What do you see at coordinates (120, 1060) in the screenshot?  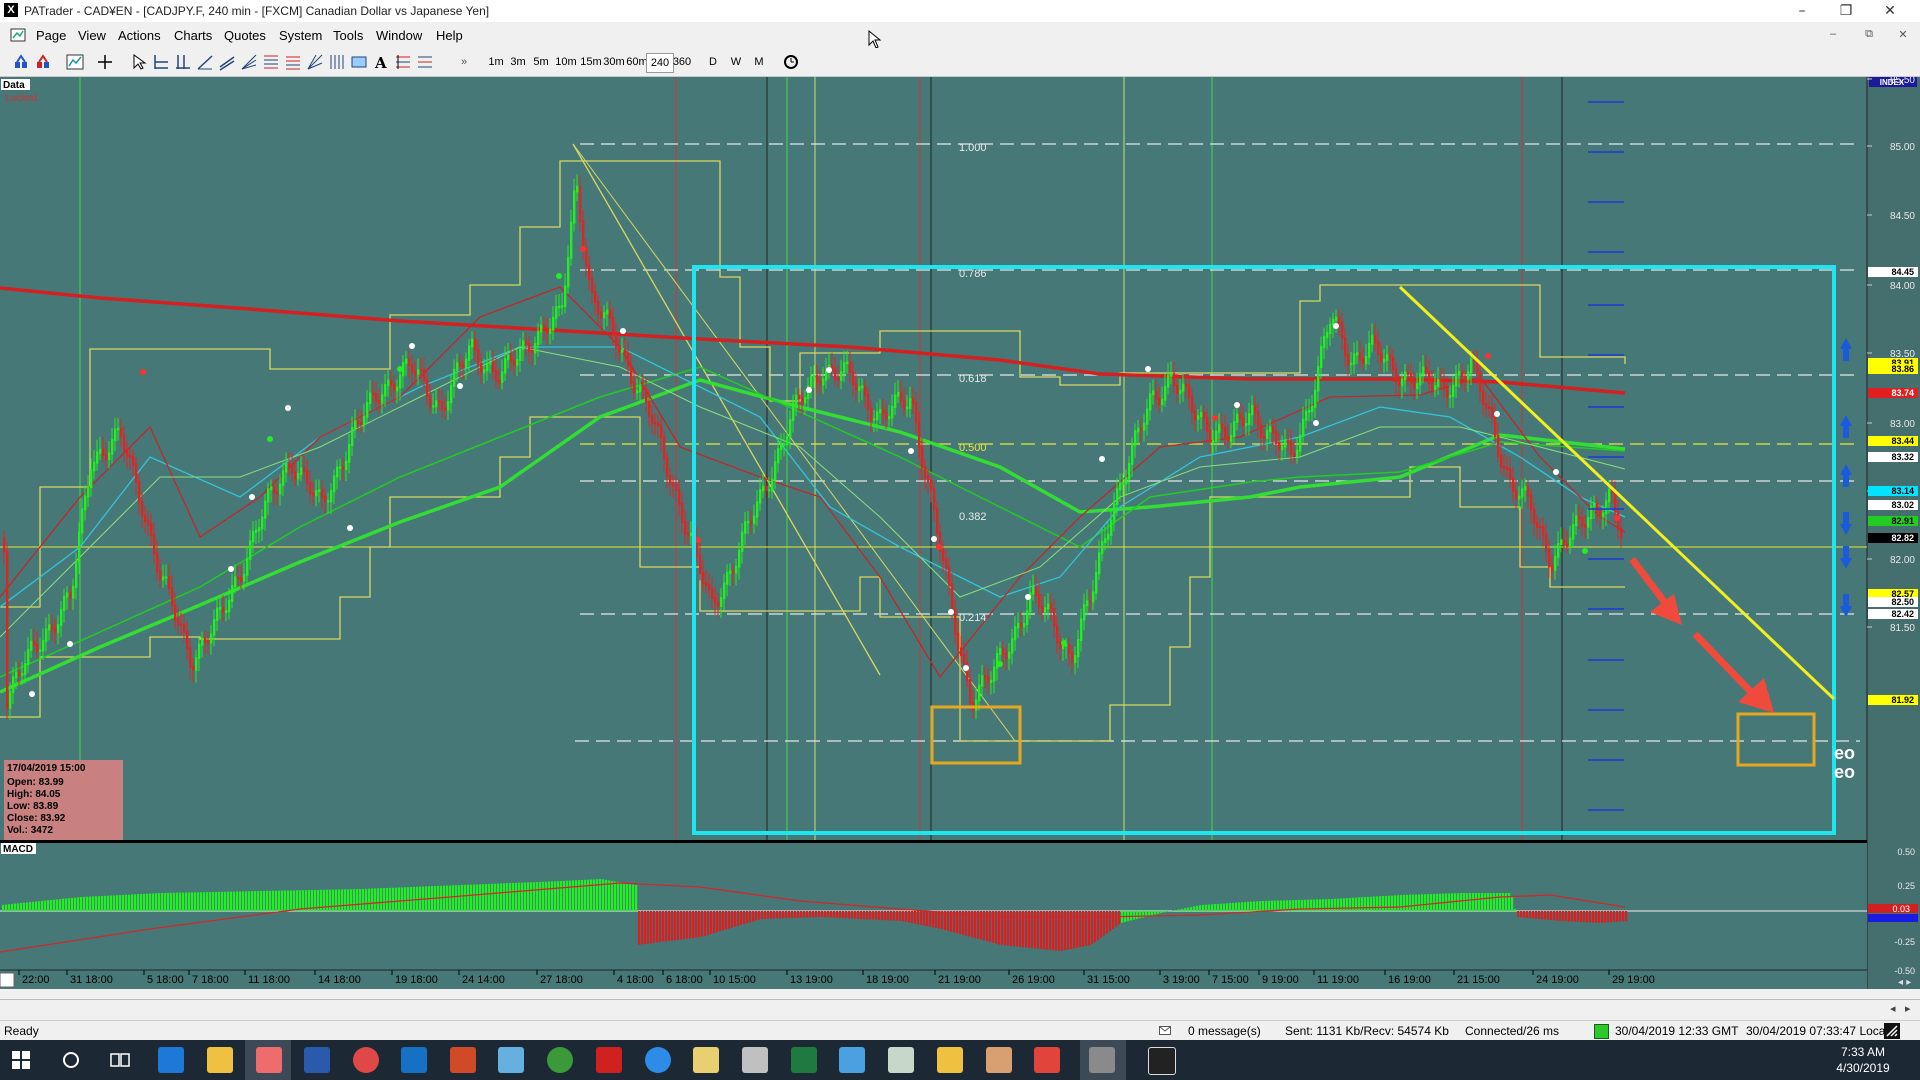 I see `task-view-icon` at bounding box center [120, 1060].